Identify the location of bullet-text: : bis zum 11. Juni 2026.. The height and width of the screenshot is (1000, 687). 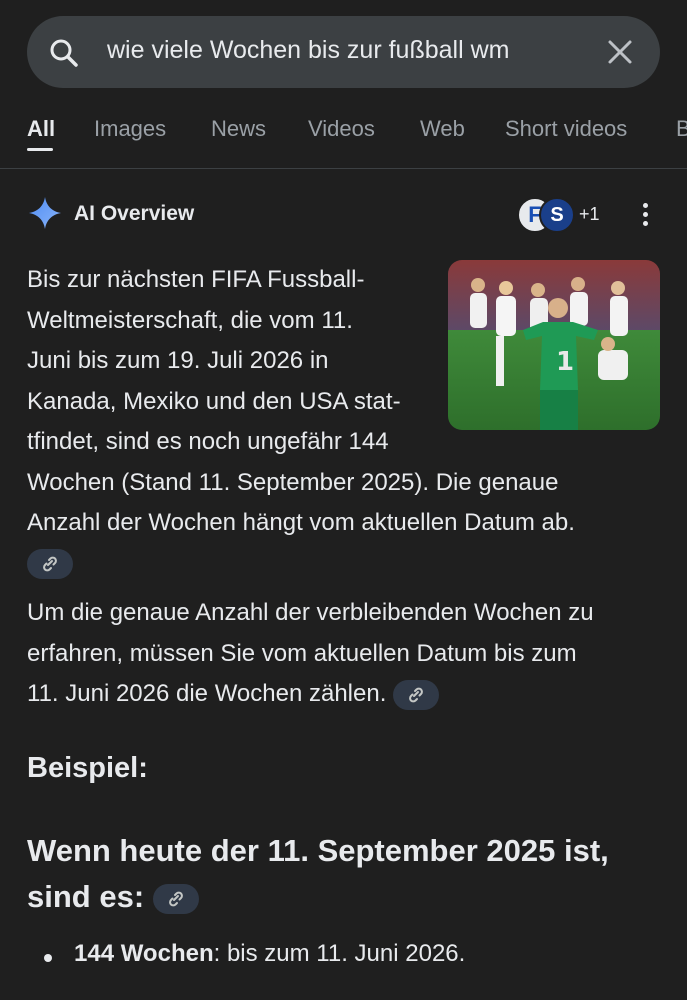
(339, 953).